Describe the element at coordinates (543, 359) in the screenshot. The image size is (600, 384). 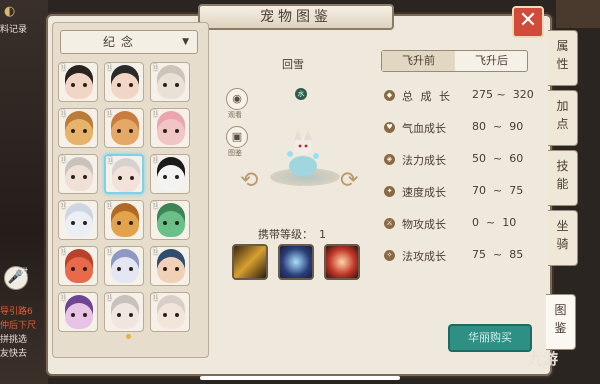
I see `watermark-logo: 九游` at that location.